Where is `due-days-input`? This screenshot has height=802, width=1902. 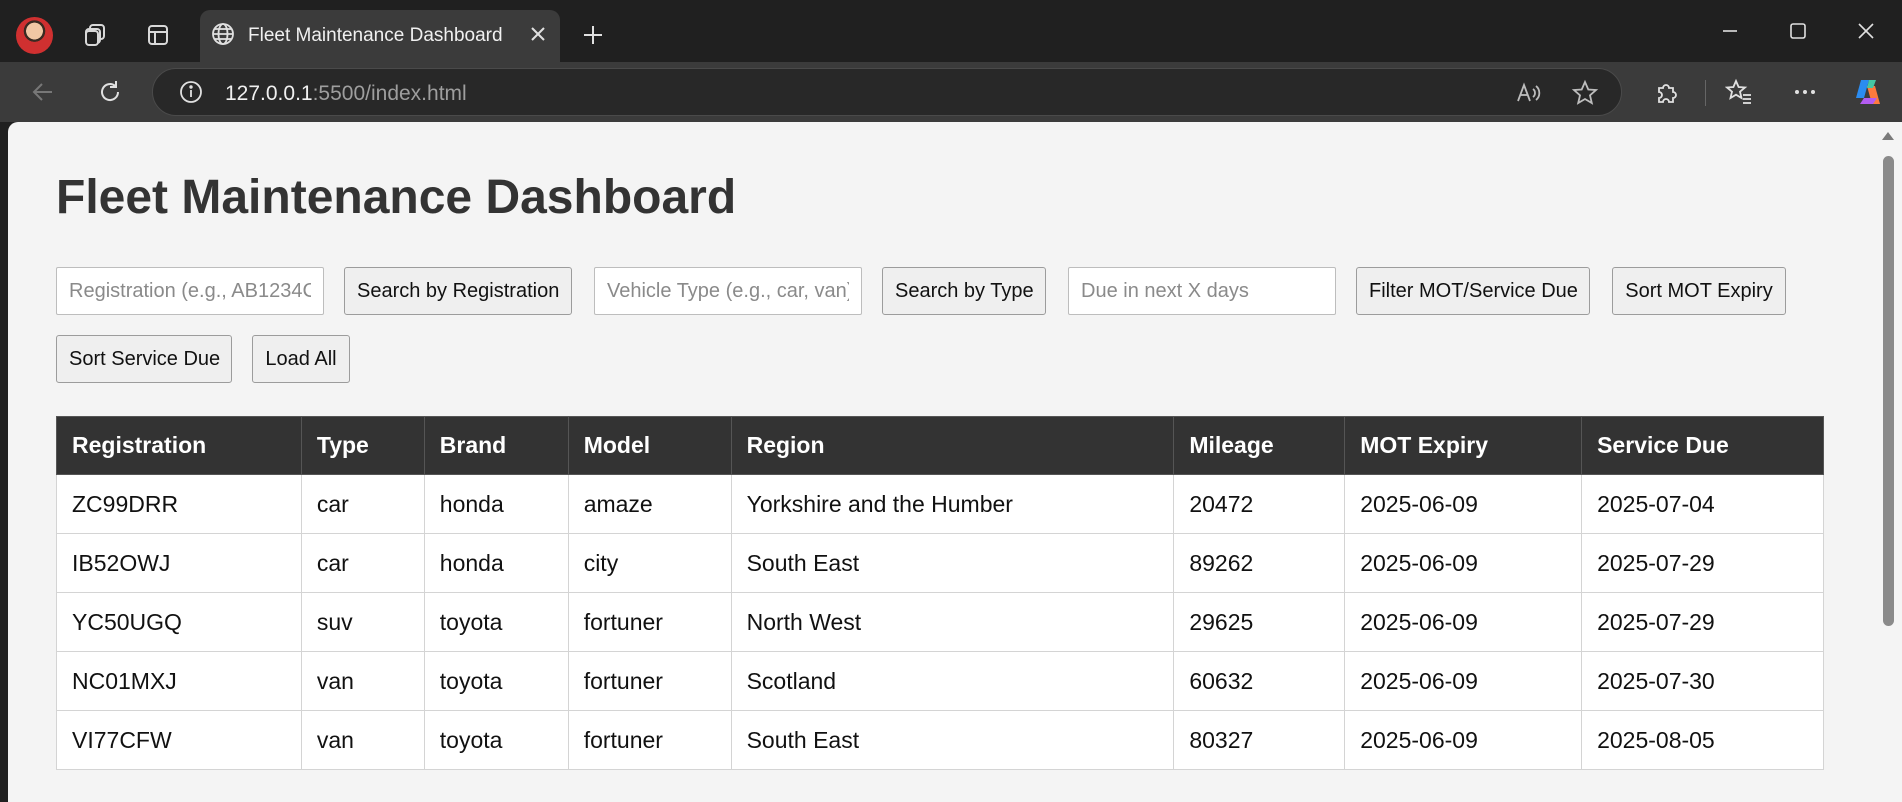 due-days-input is located at coordinates (1202, 291).